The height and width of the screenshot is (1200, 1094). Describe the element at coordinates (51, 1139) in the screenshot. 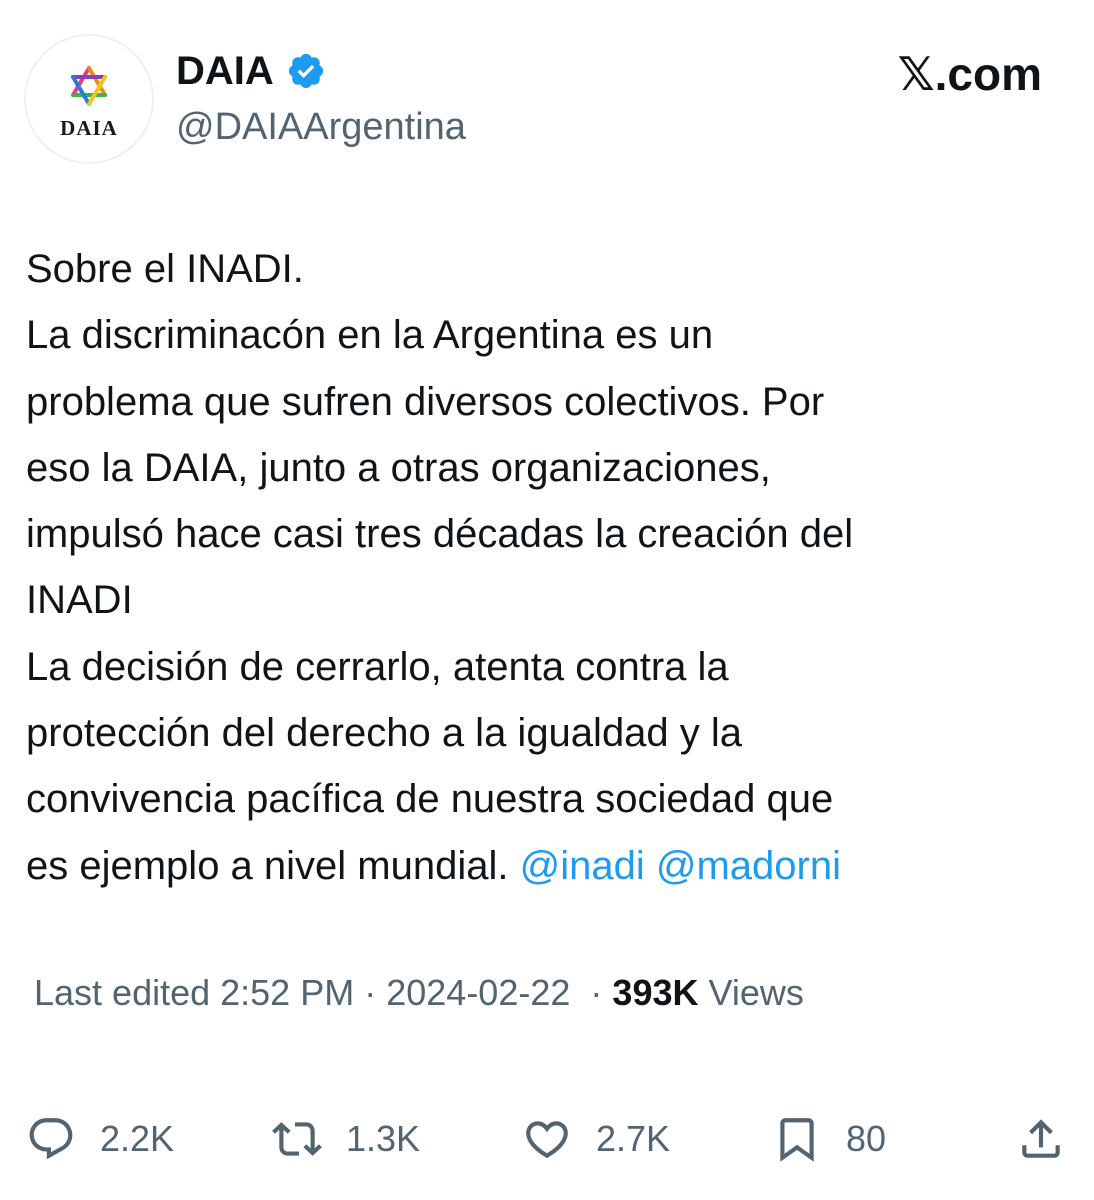

I see `speech-bubble-icon` at that location.